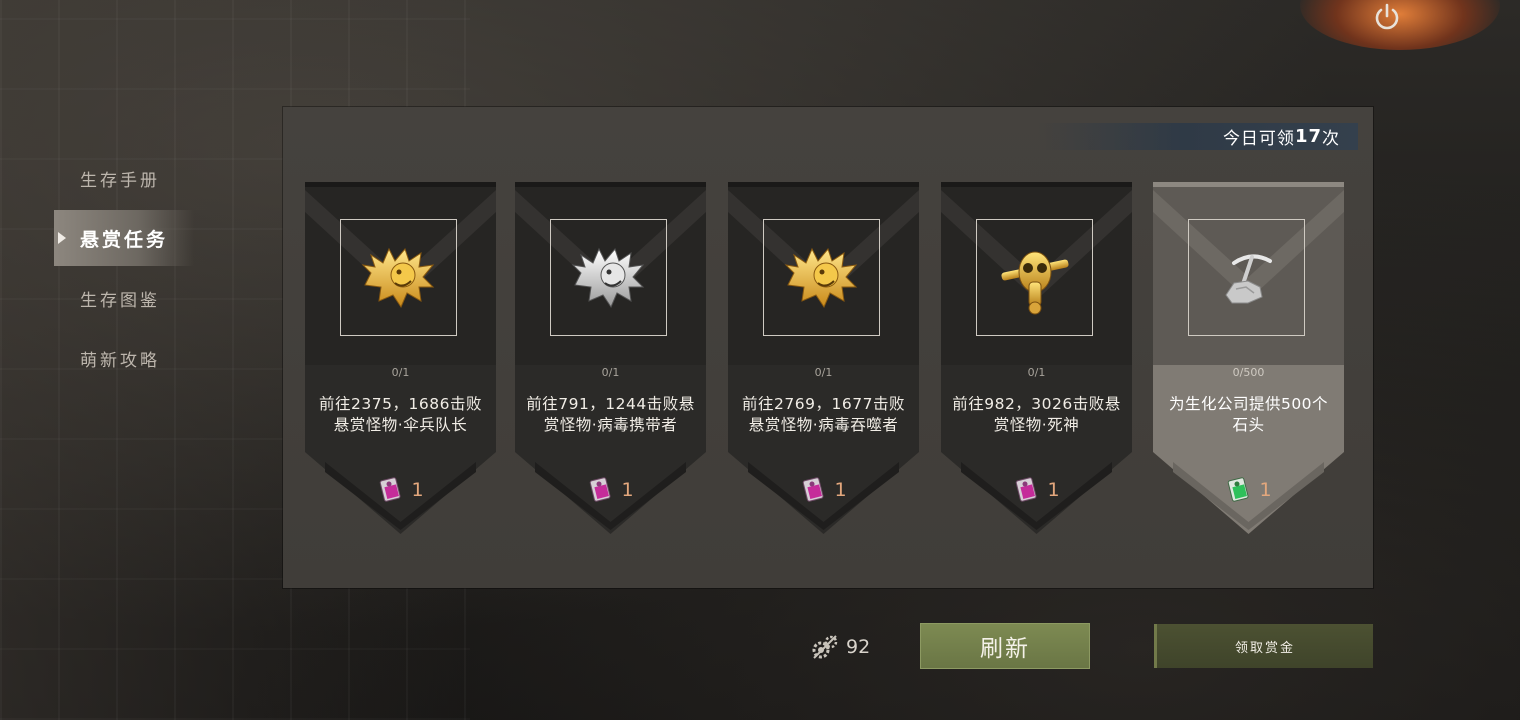 This screenshot has height=720, width=1520. I want to click on gold-gasmask-skull-icon, so click(1034, 282).